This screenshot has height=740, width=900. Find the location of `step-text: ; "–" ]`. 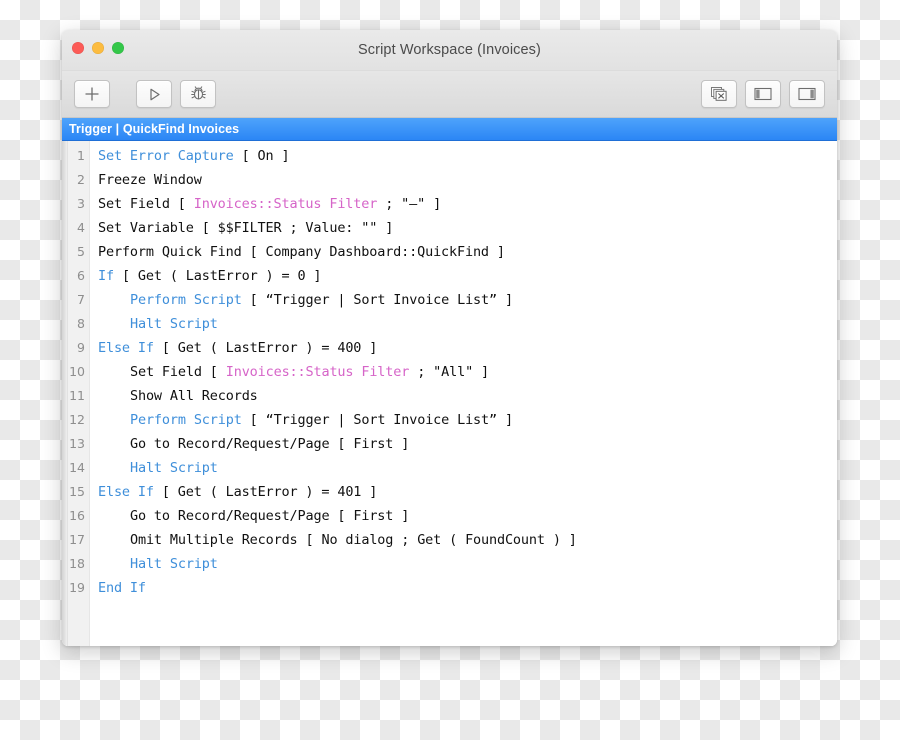

step-text: ; "–" ] is located at coordinates (409, 204).